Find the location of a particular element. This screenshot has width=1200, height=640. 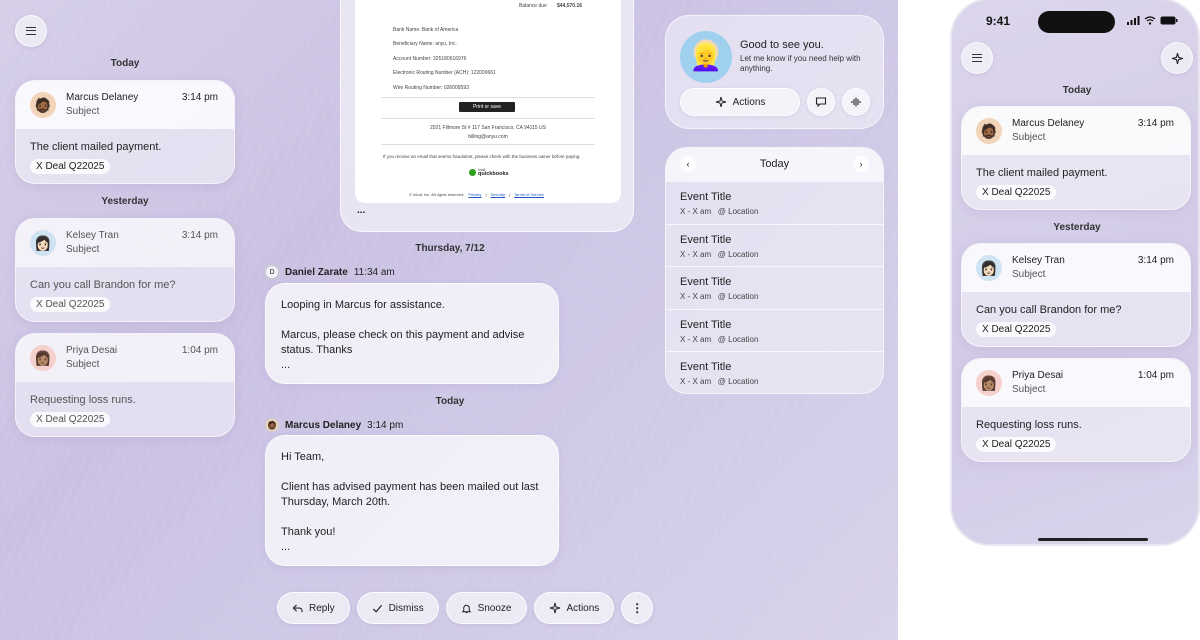

hamburger-icon is located at coordinates (977, 58).